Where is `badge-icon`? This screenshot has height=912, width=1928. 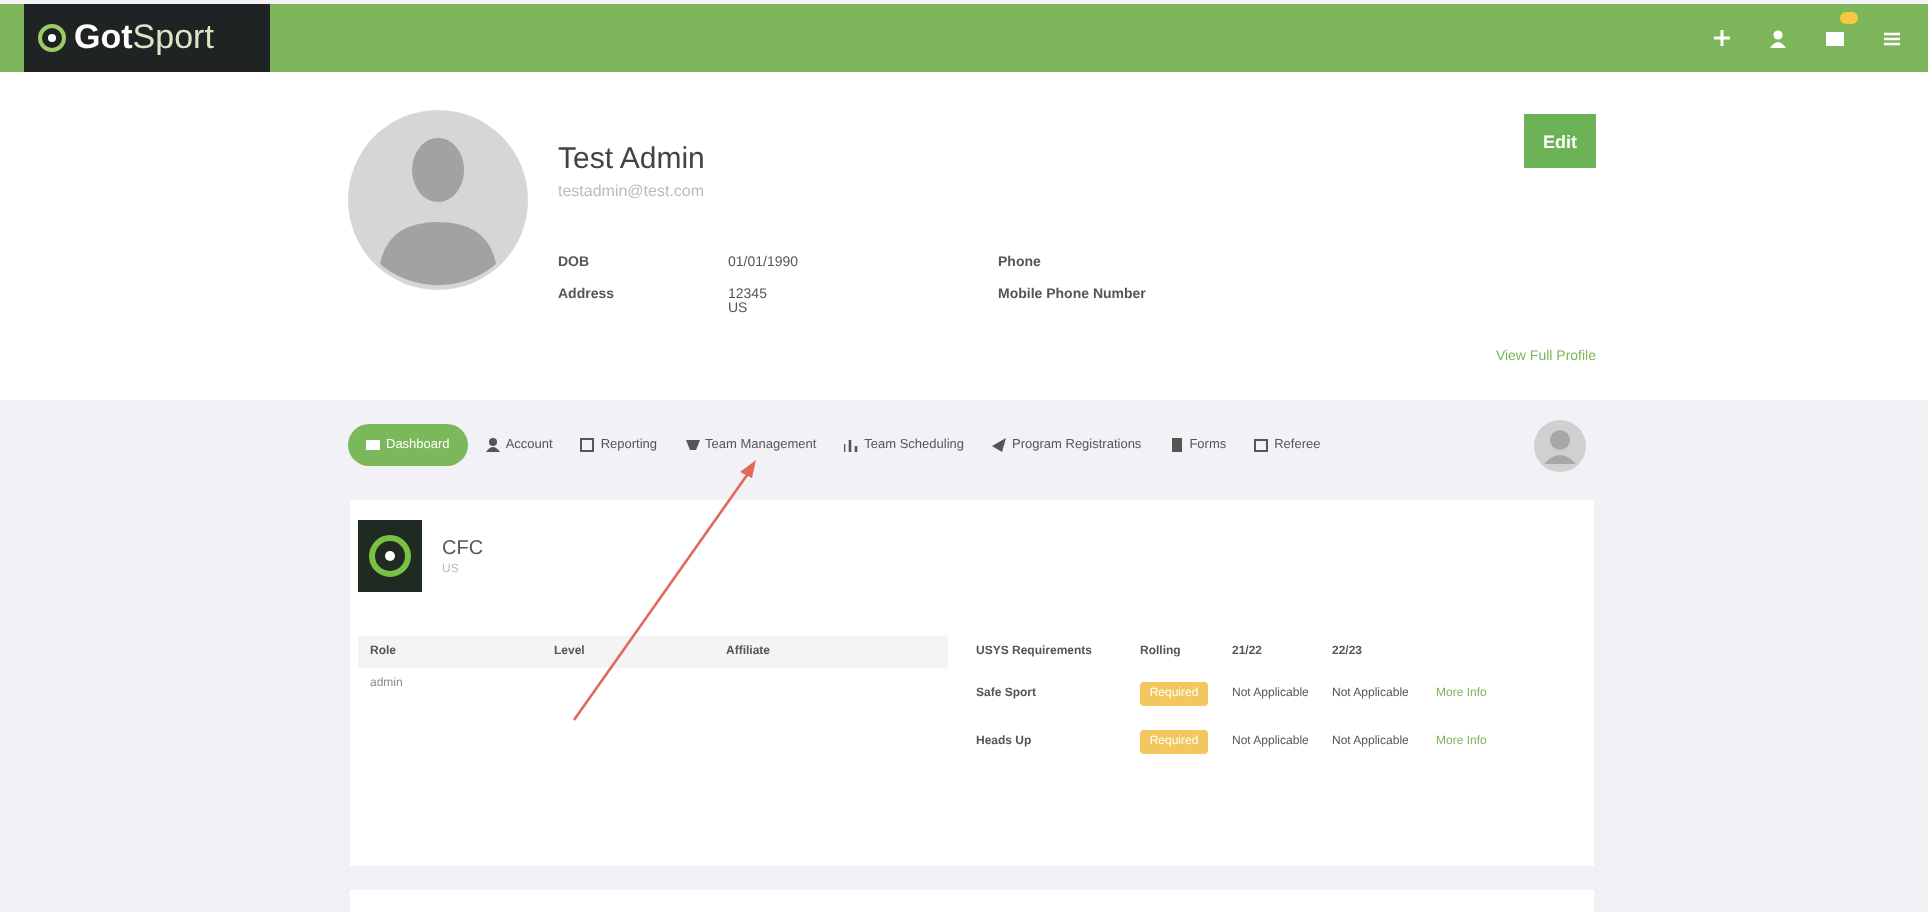
badge-icon is located at coordinates (1849, 18).